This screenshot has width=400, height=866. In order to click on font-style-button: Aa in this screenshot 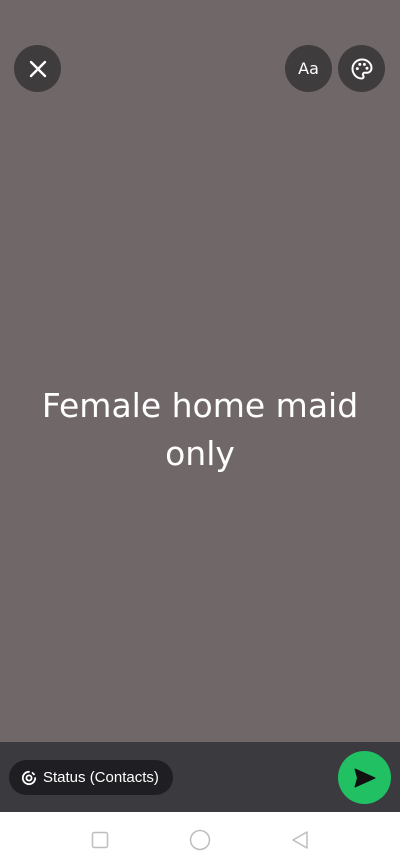, I will do `click(308, 68)`.